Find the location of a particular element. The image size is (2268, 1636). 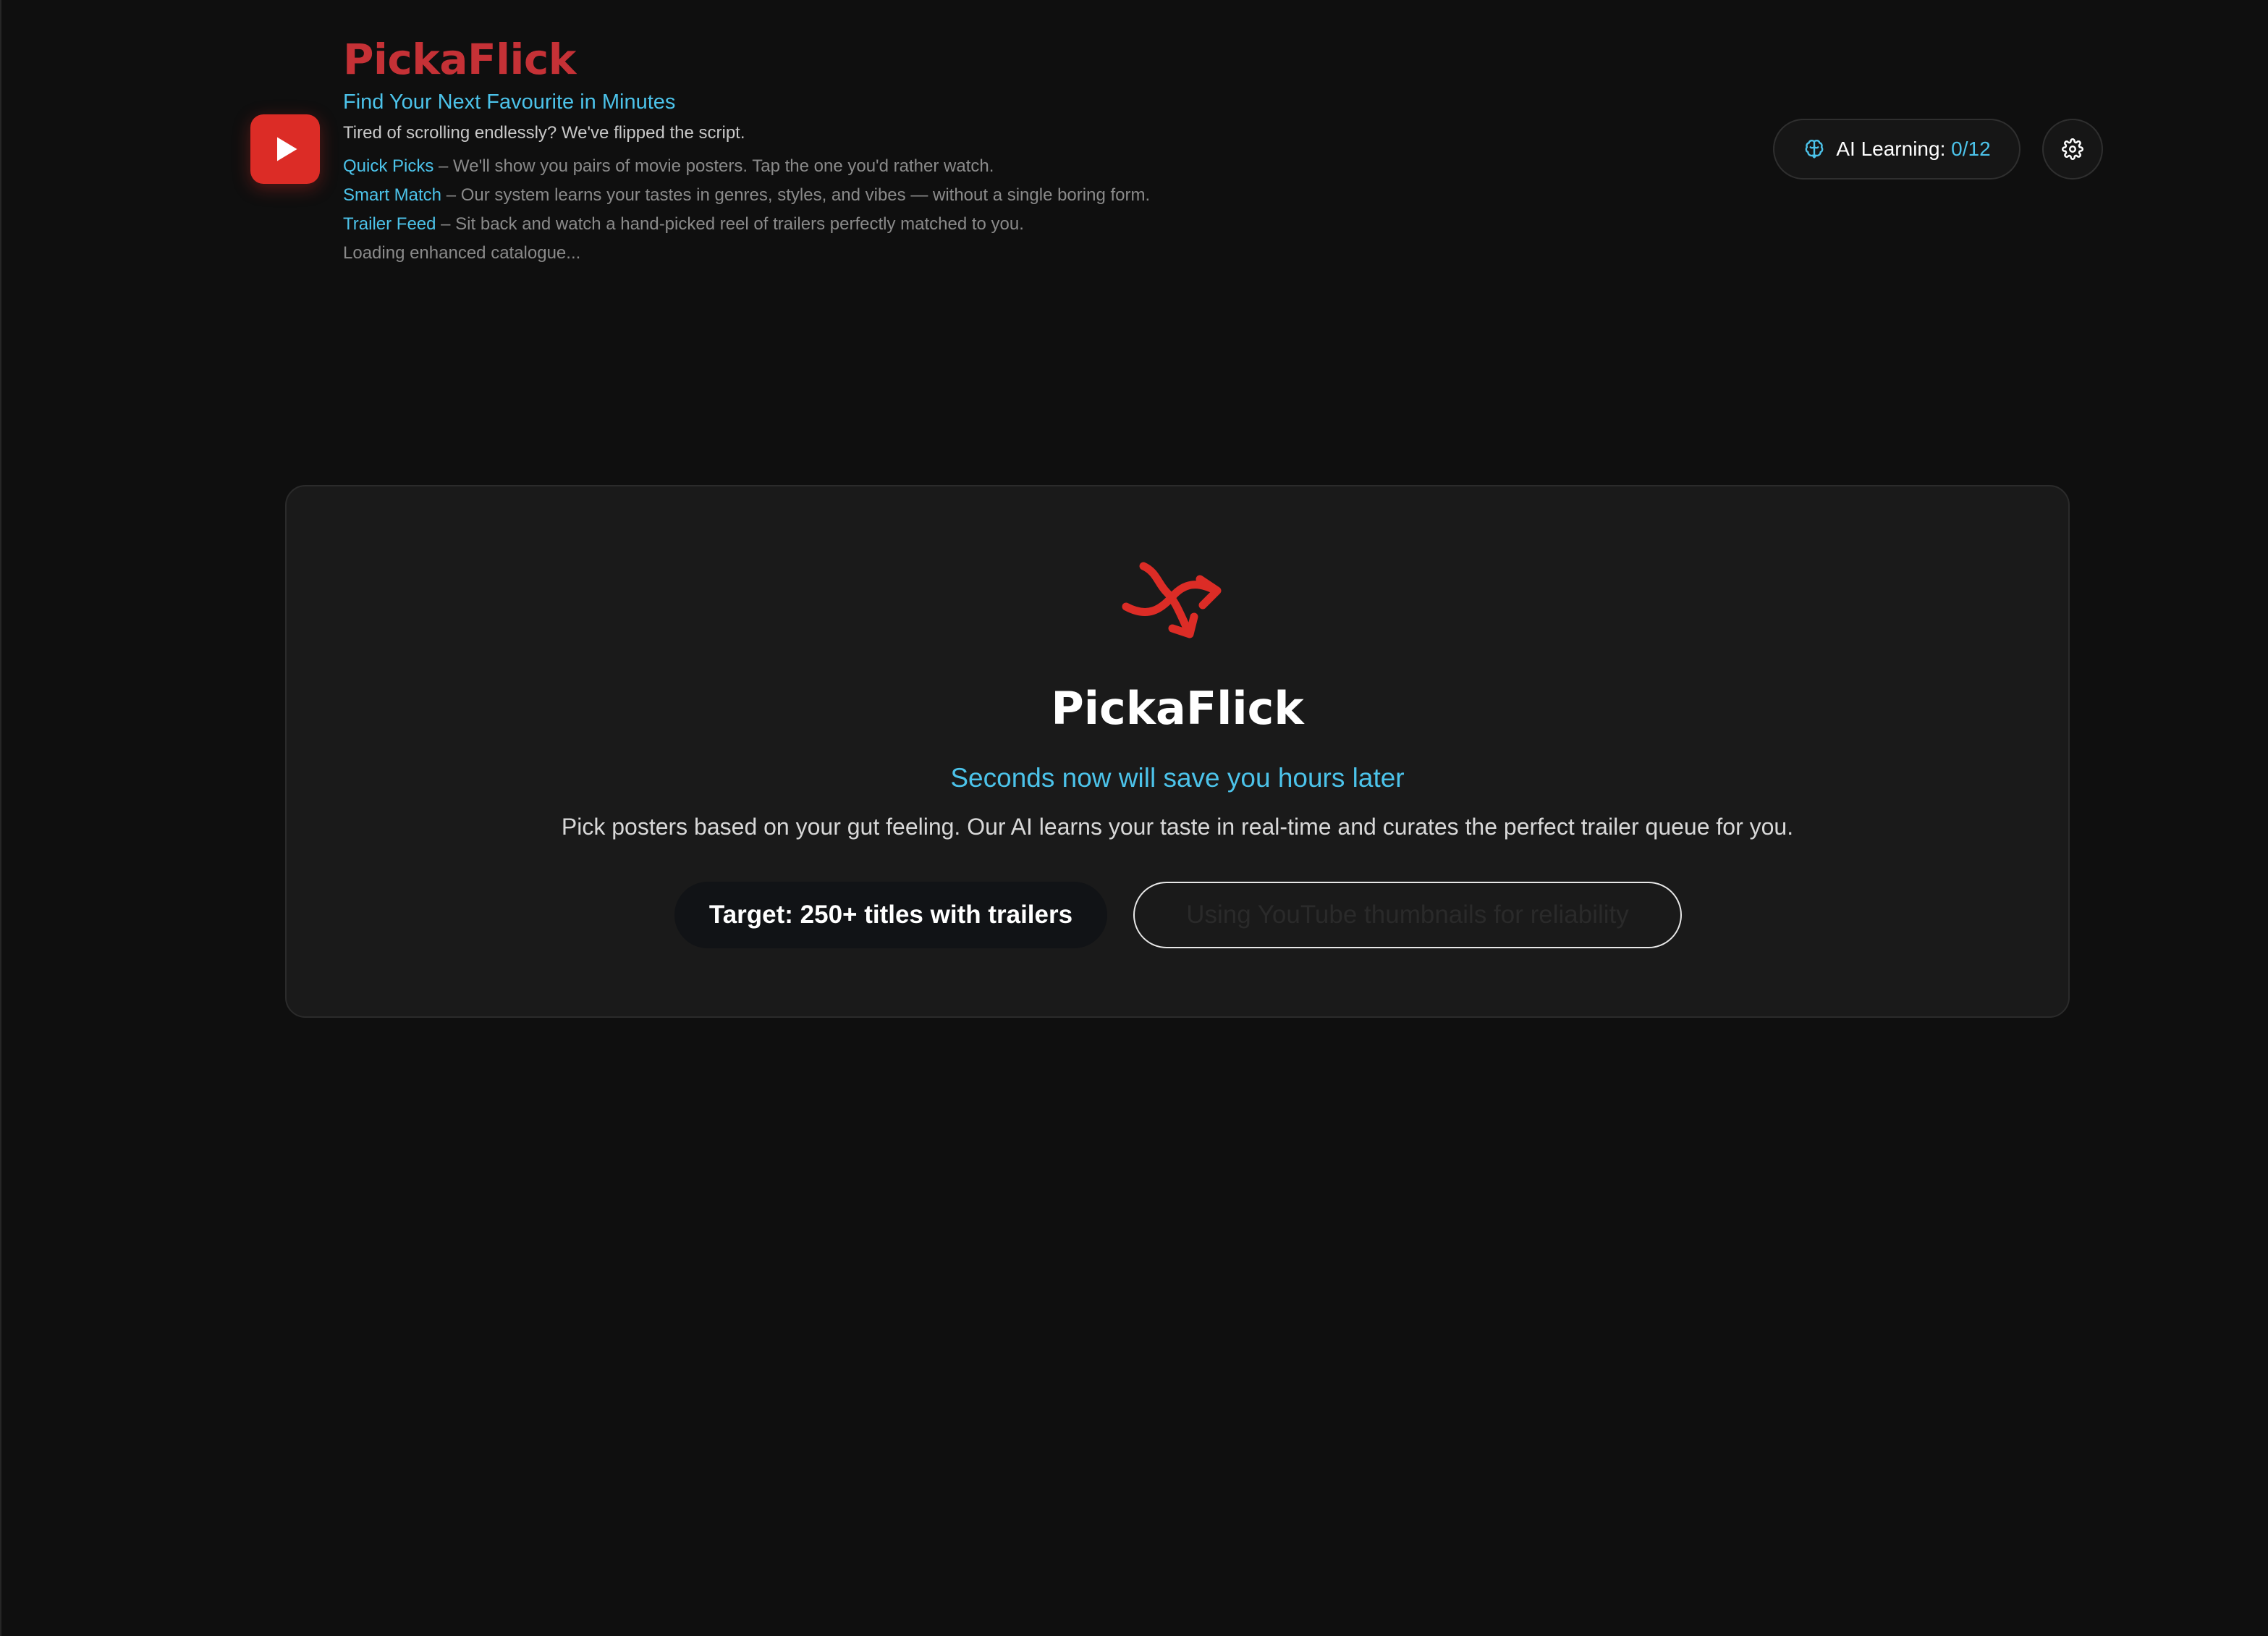

feature-name: Quick Picks is located at coordinates (388, 166).